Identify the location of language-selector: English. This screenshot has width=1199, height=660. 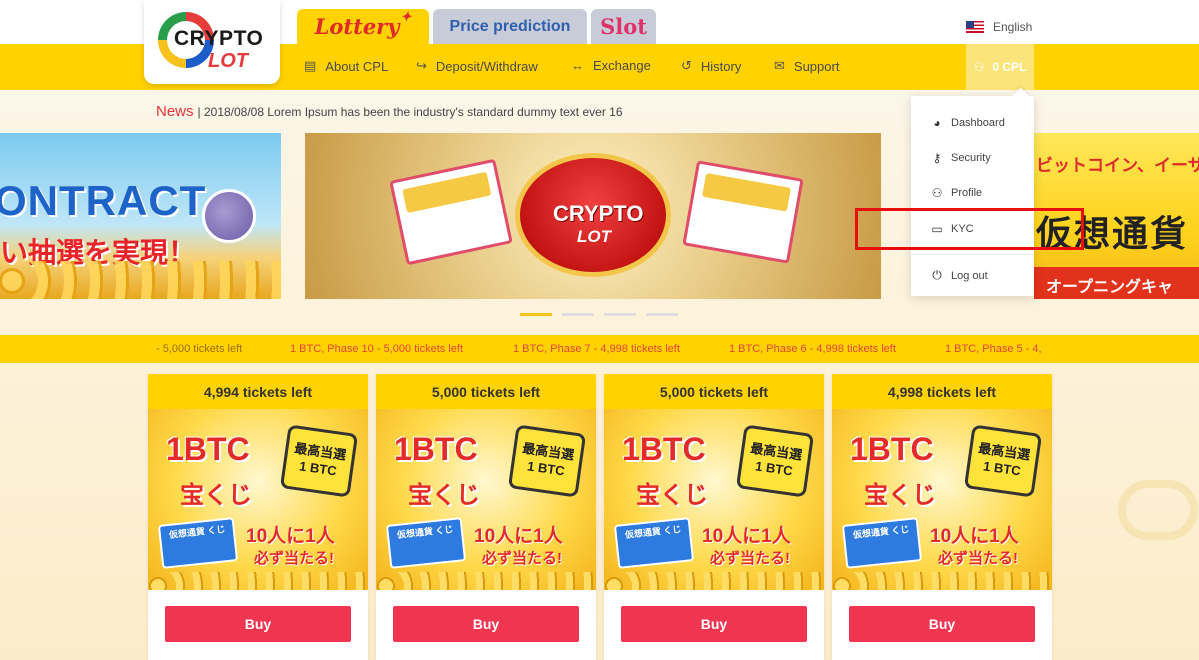
(999, 27).